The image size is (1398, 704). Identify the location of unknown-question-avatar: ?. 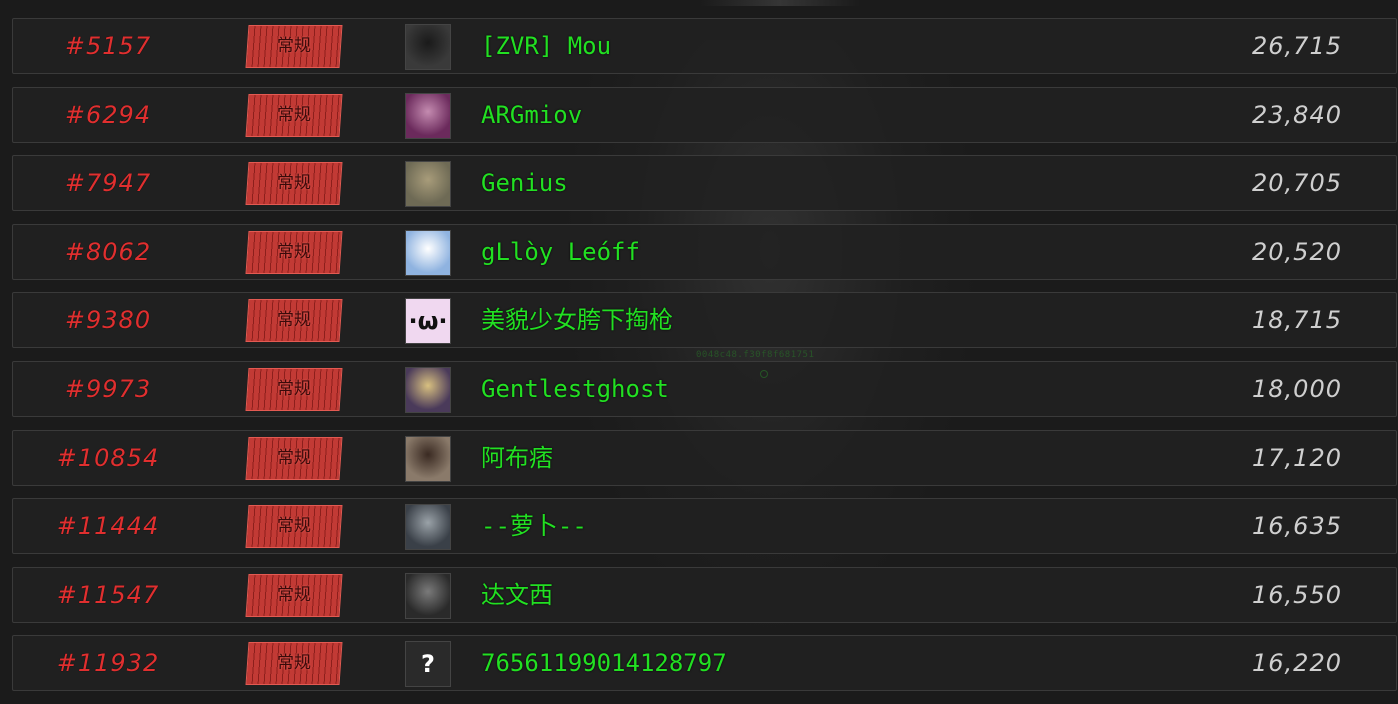
(428, 664).